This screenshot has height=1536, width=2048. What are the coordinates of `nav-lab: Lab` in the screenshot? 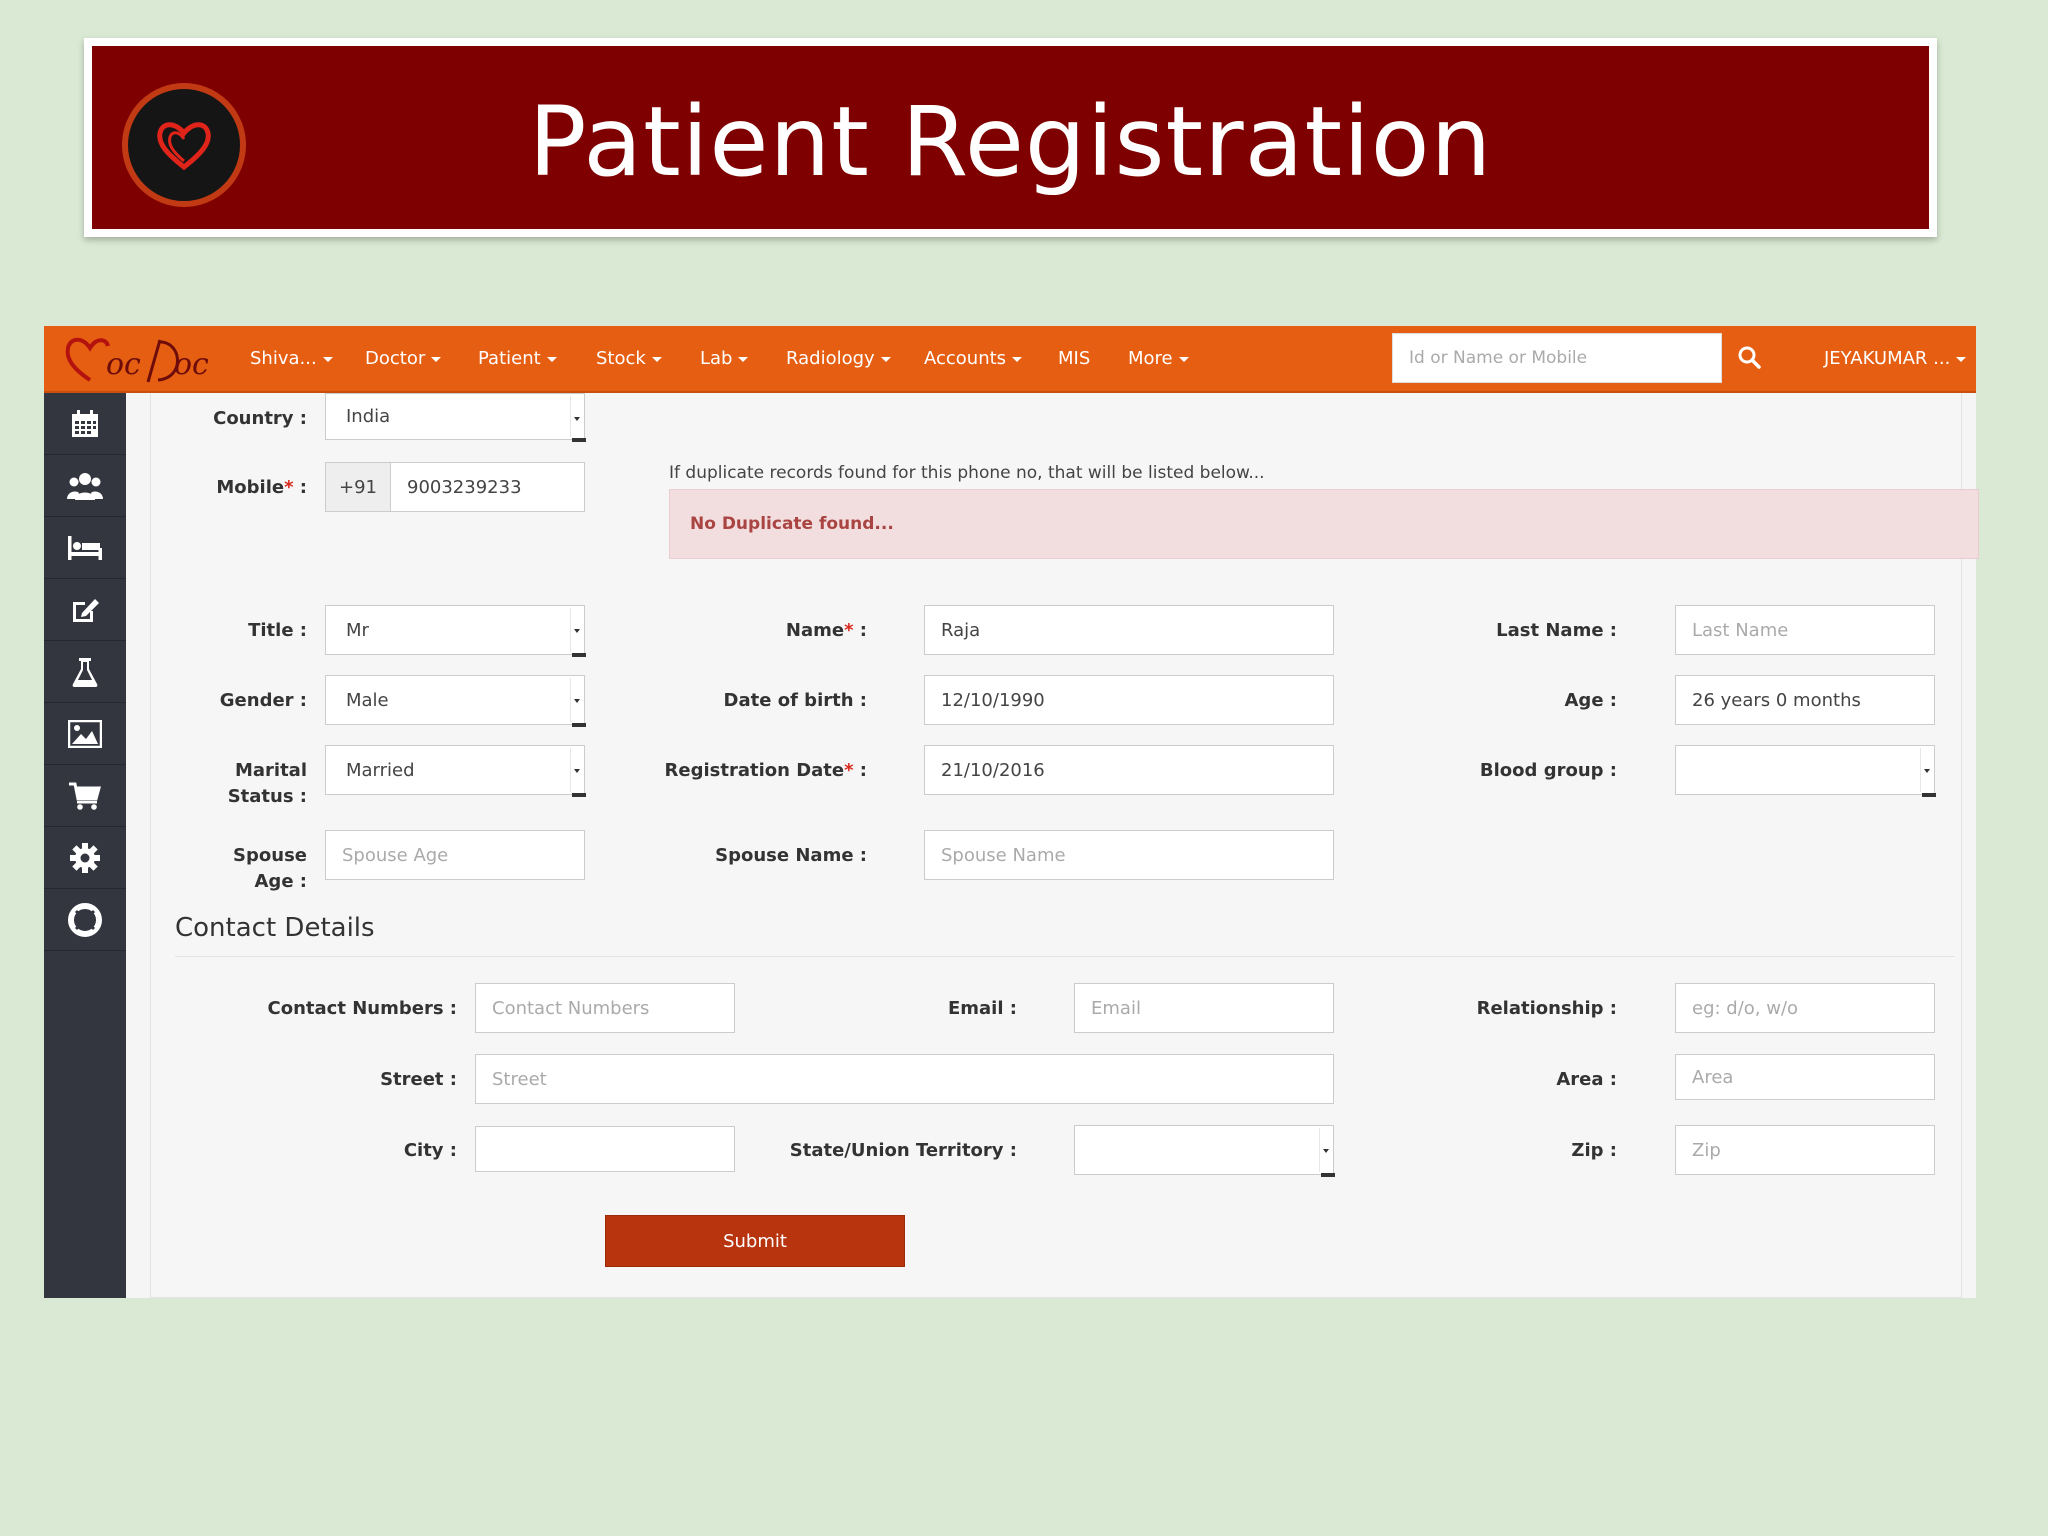 It's located at (724, 358).